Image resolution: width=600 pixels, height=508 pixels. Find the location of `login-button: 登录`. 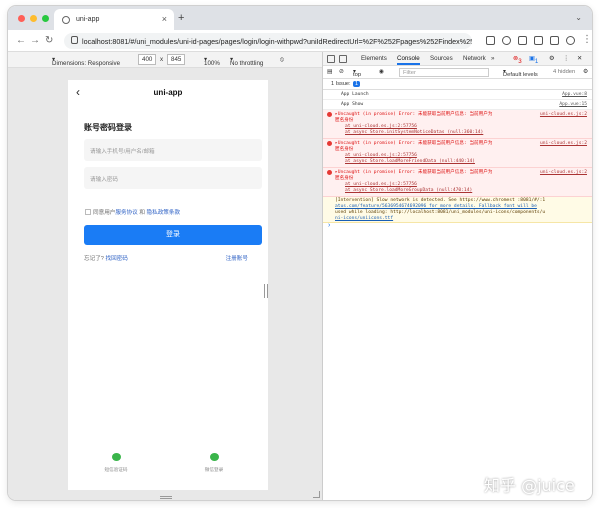

login-button: 登录 is located at coordinates (173, 235).